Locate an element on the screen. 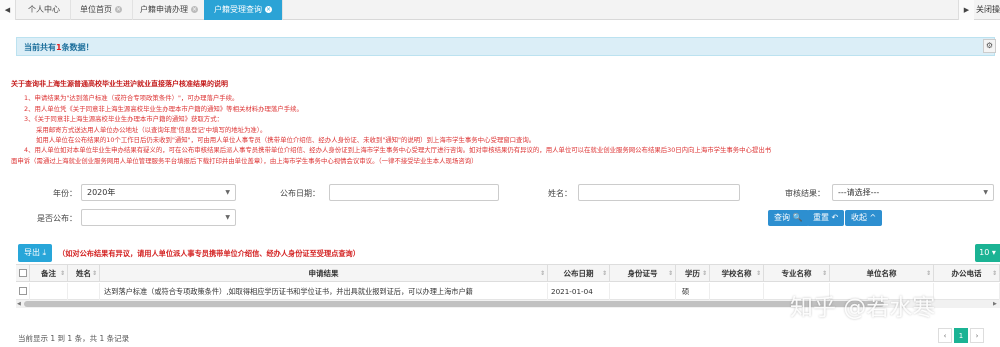 The width and height of the screenshot is (1000, 347). year-label: 年份： is located at coordinates (65, 193).